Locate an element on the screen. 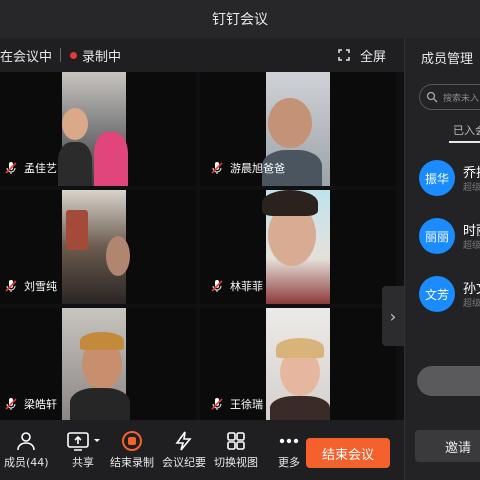 The width and height of the screenshot is (480, 480). member-search-input: 搜索未入 is located at coordinates (449, 97).